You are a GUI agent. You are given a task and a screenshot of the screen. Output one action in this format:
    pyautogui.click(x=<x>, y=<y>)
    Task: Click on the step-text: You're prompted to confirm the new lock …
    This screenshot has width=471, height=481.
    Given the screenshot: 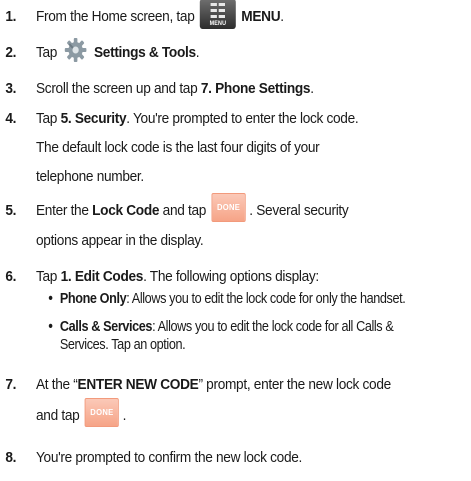 What is the action you would take?
    pyautogui.click(x=169, y=457)
    